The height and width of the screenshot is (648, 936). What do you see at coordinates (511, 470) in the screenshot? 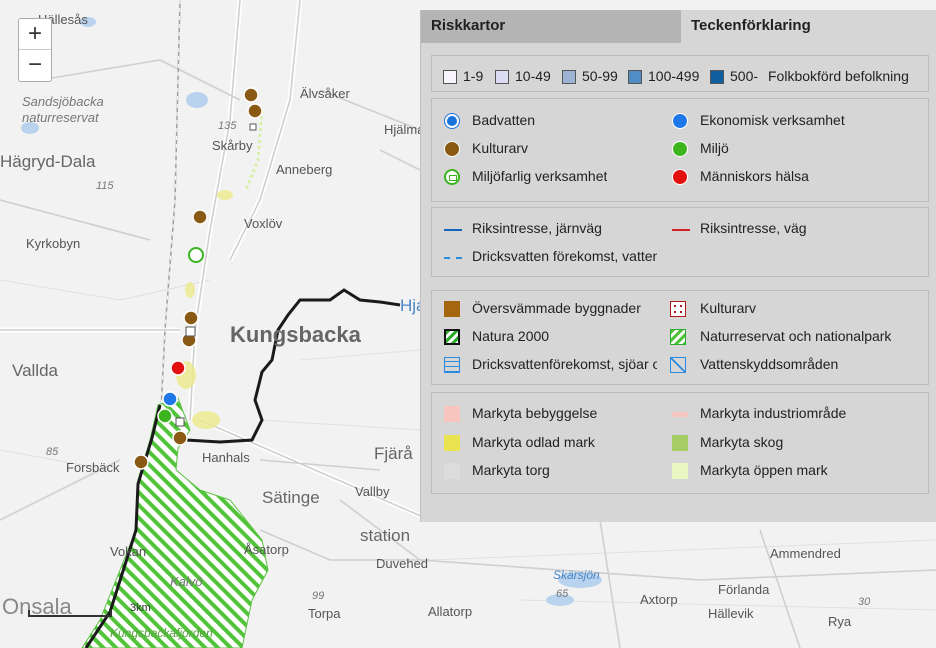
I see `legend-torg: Markyta torg` at bounding box center [511, 470].